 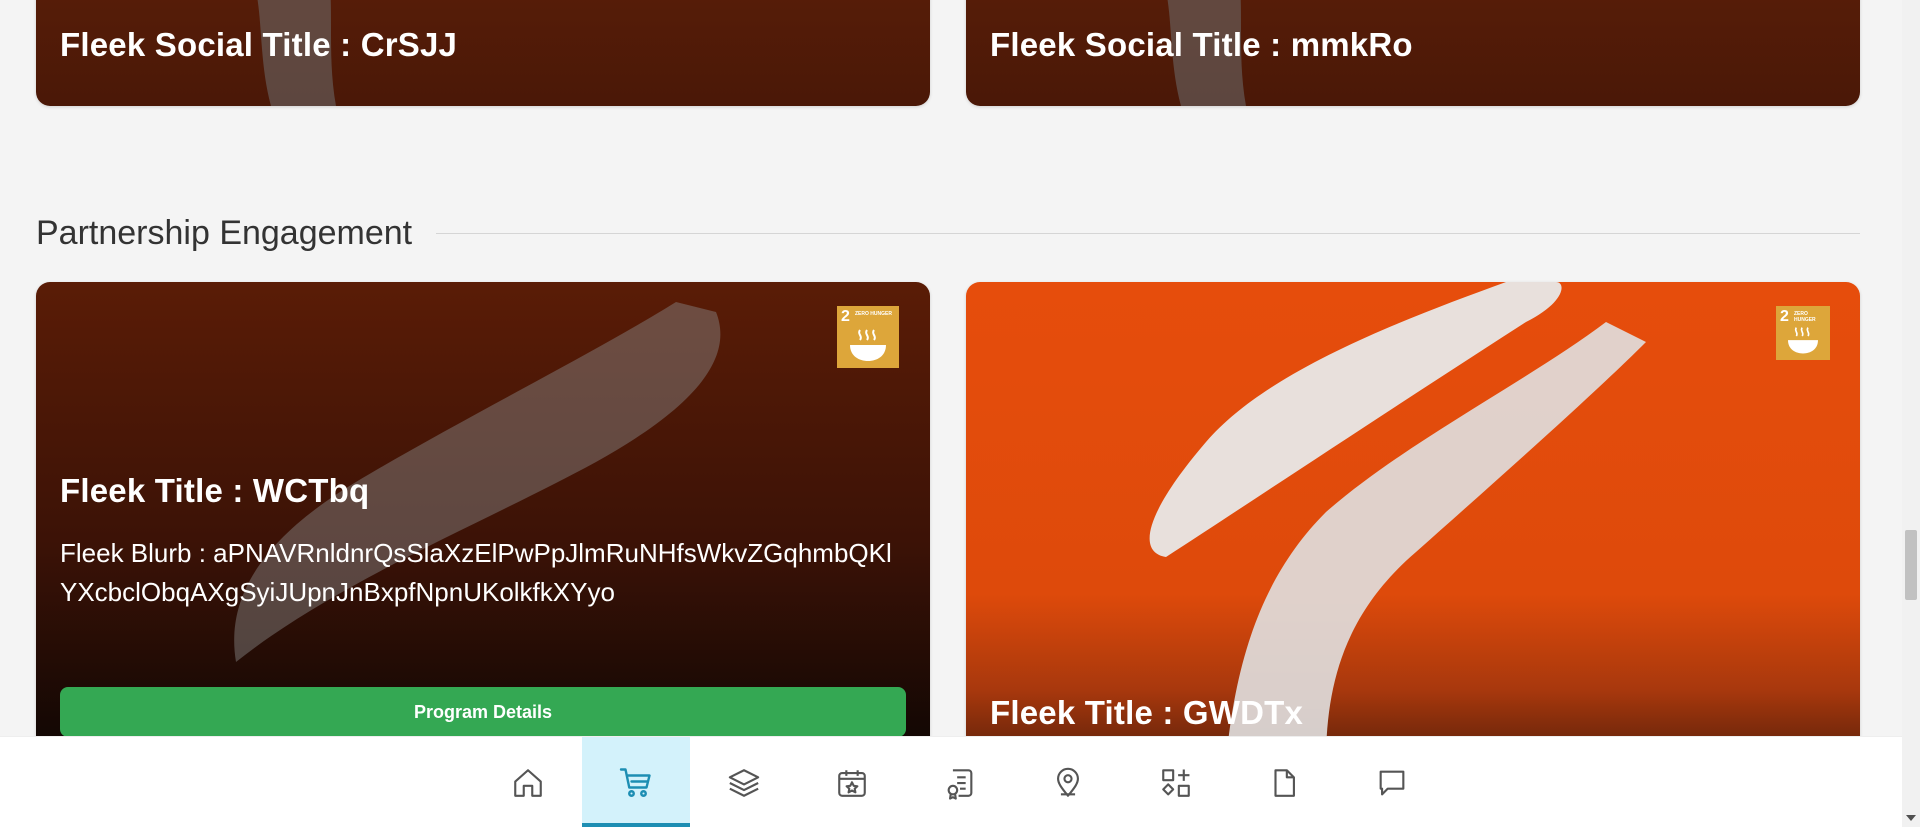 I want to click on social-card: Fleek Social Title : CrSJJ, so click(x=483, y=53).